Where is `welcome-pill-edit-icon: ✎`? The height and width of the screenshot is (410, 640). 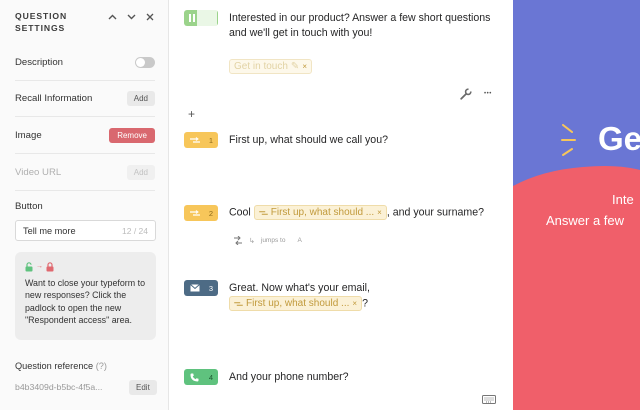 welcome-pill-edit-icon: ✎ is located at coordinates (295, 67).